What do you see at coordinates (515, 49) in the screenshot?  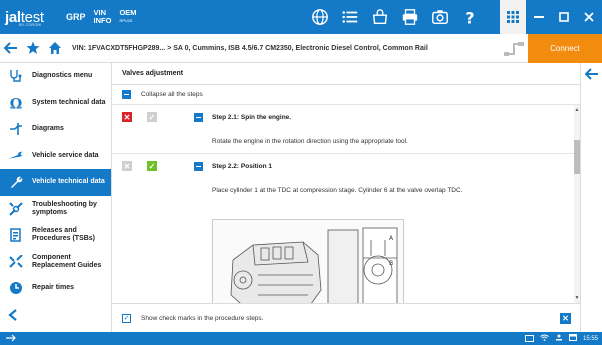 I see `plug-icon` at bounding box center [515, 49].